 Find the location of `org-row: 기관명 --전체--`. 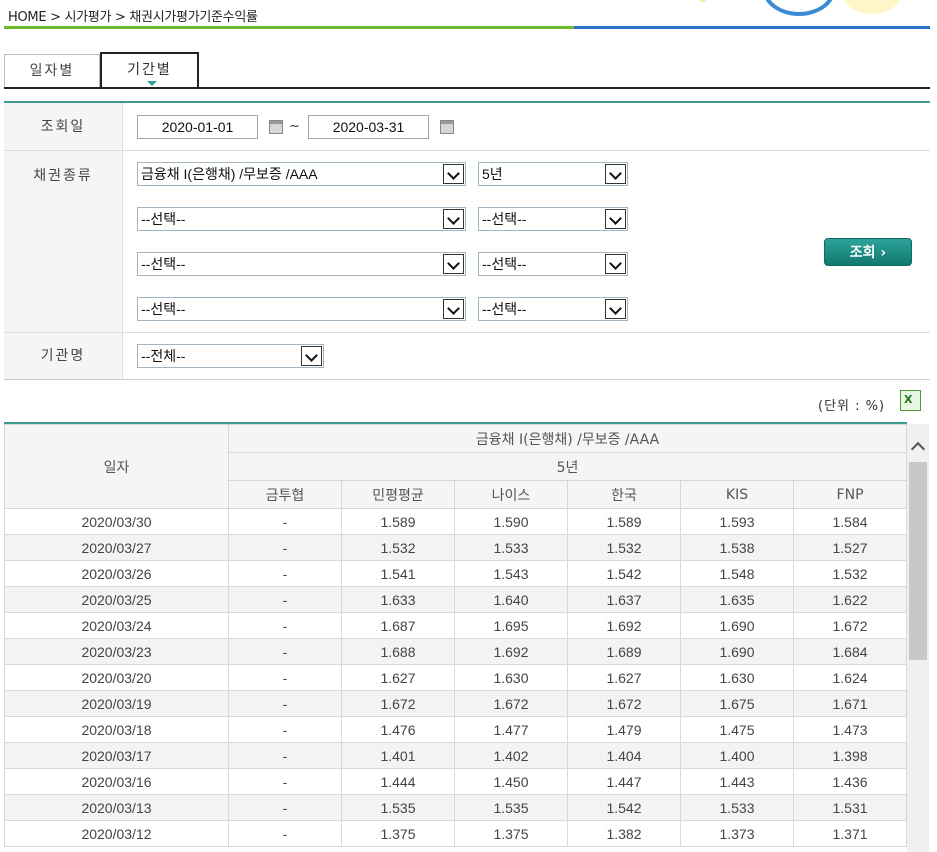

org-row: 기관명 --전체-- is located at coordinates (467, 356).